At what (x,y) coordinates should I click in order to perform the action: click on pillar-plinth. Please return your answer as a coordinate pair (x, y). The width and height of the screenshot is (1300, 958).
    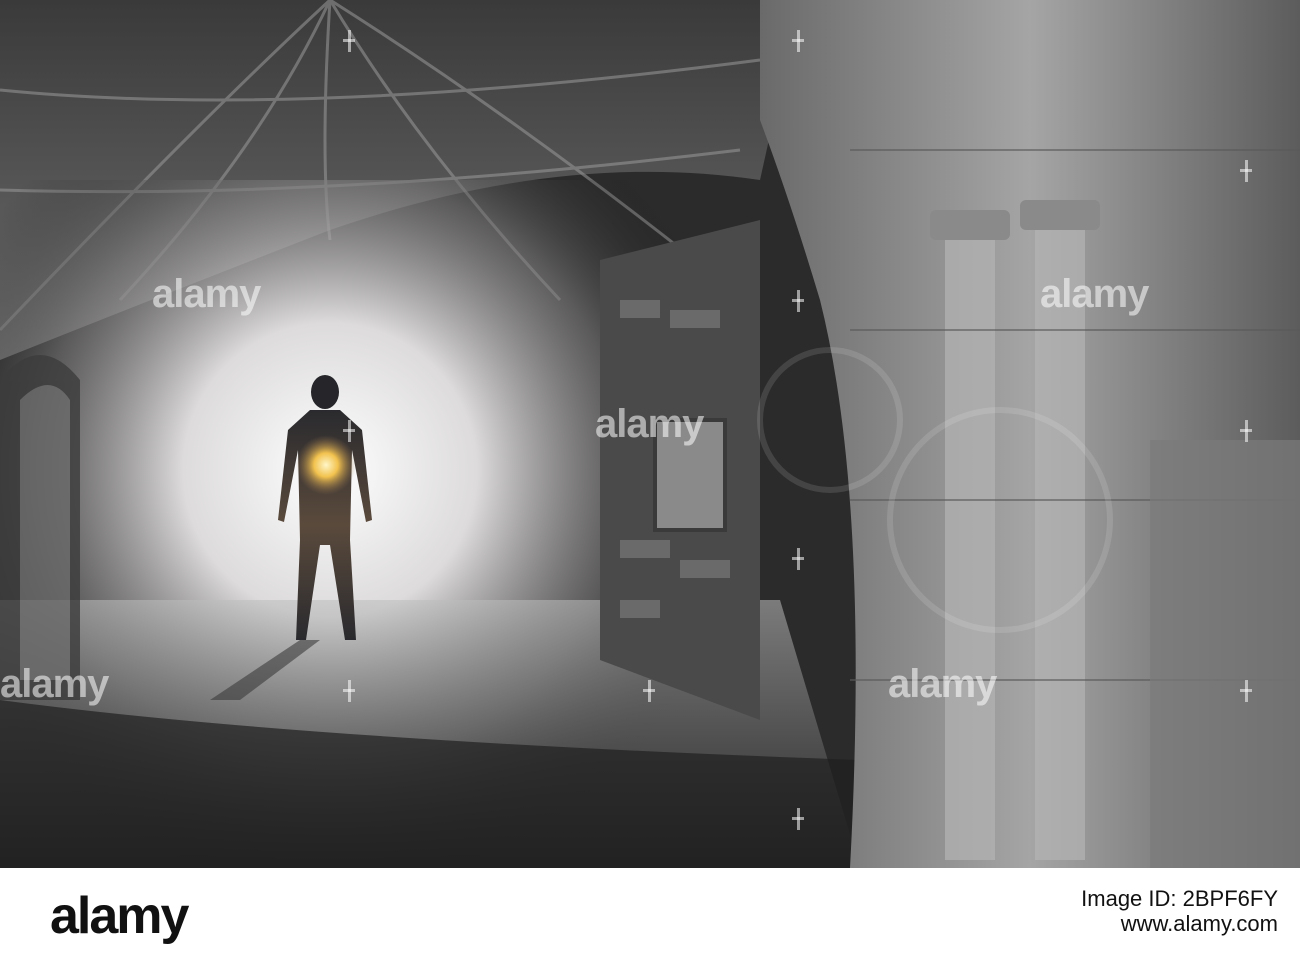
    Looking at the image, I should click on (1225, 654).